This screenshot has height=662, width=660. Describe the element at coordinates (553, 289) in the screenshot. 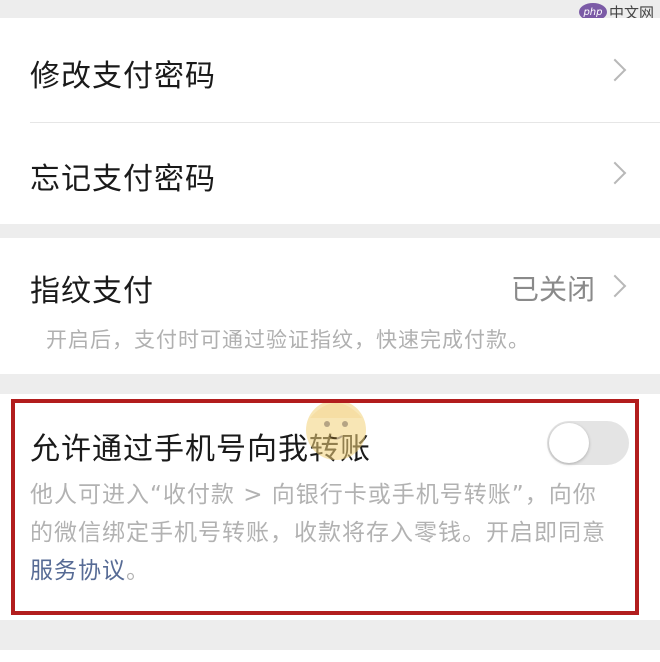

I see `fingerprint-status: 已关闭` at that location.